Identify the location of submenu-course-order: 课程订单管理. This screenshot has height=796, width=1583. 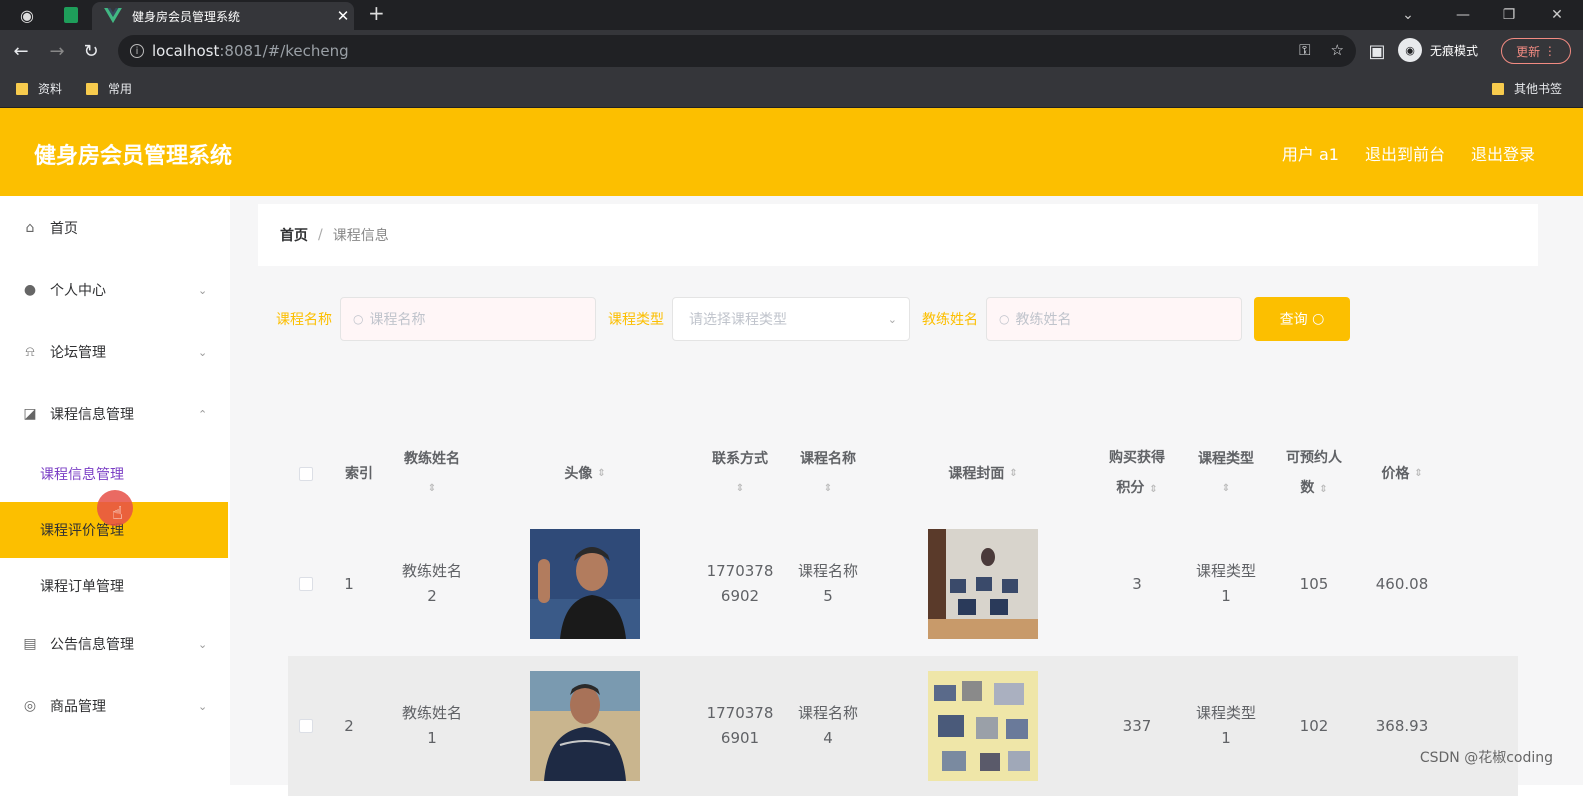
(114, 586).